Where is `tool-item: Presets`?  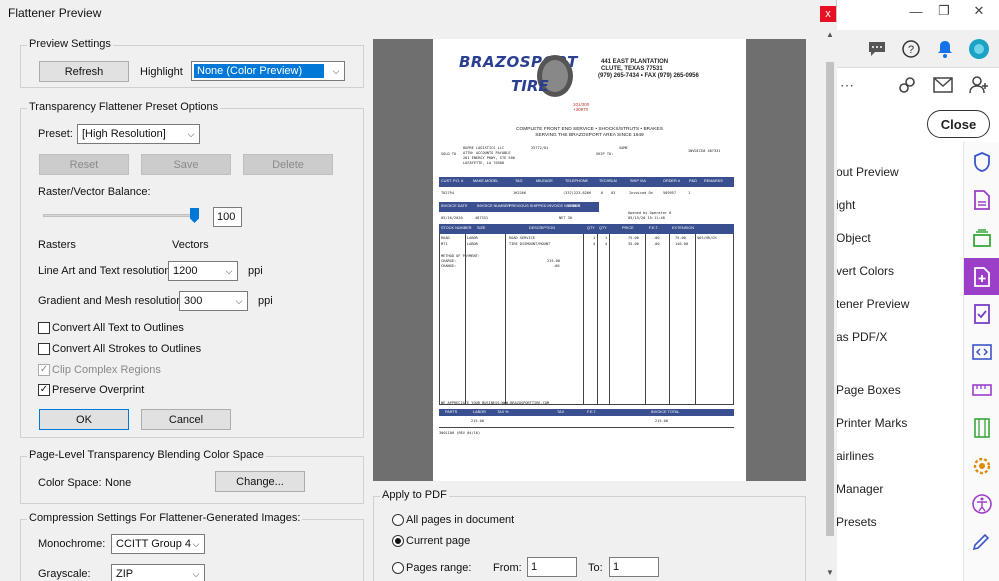 tool-item: Presets is located at coordinates (901, 516).